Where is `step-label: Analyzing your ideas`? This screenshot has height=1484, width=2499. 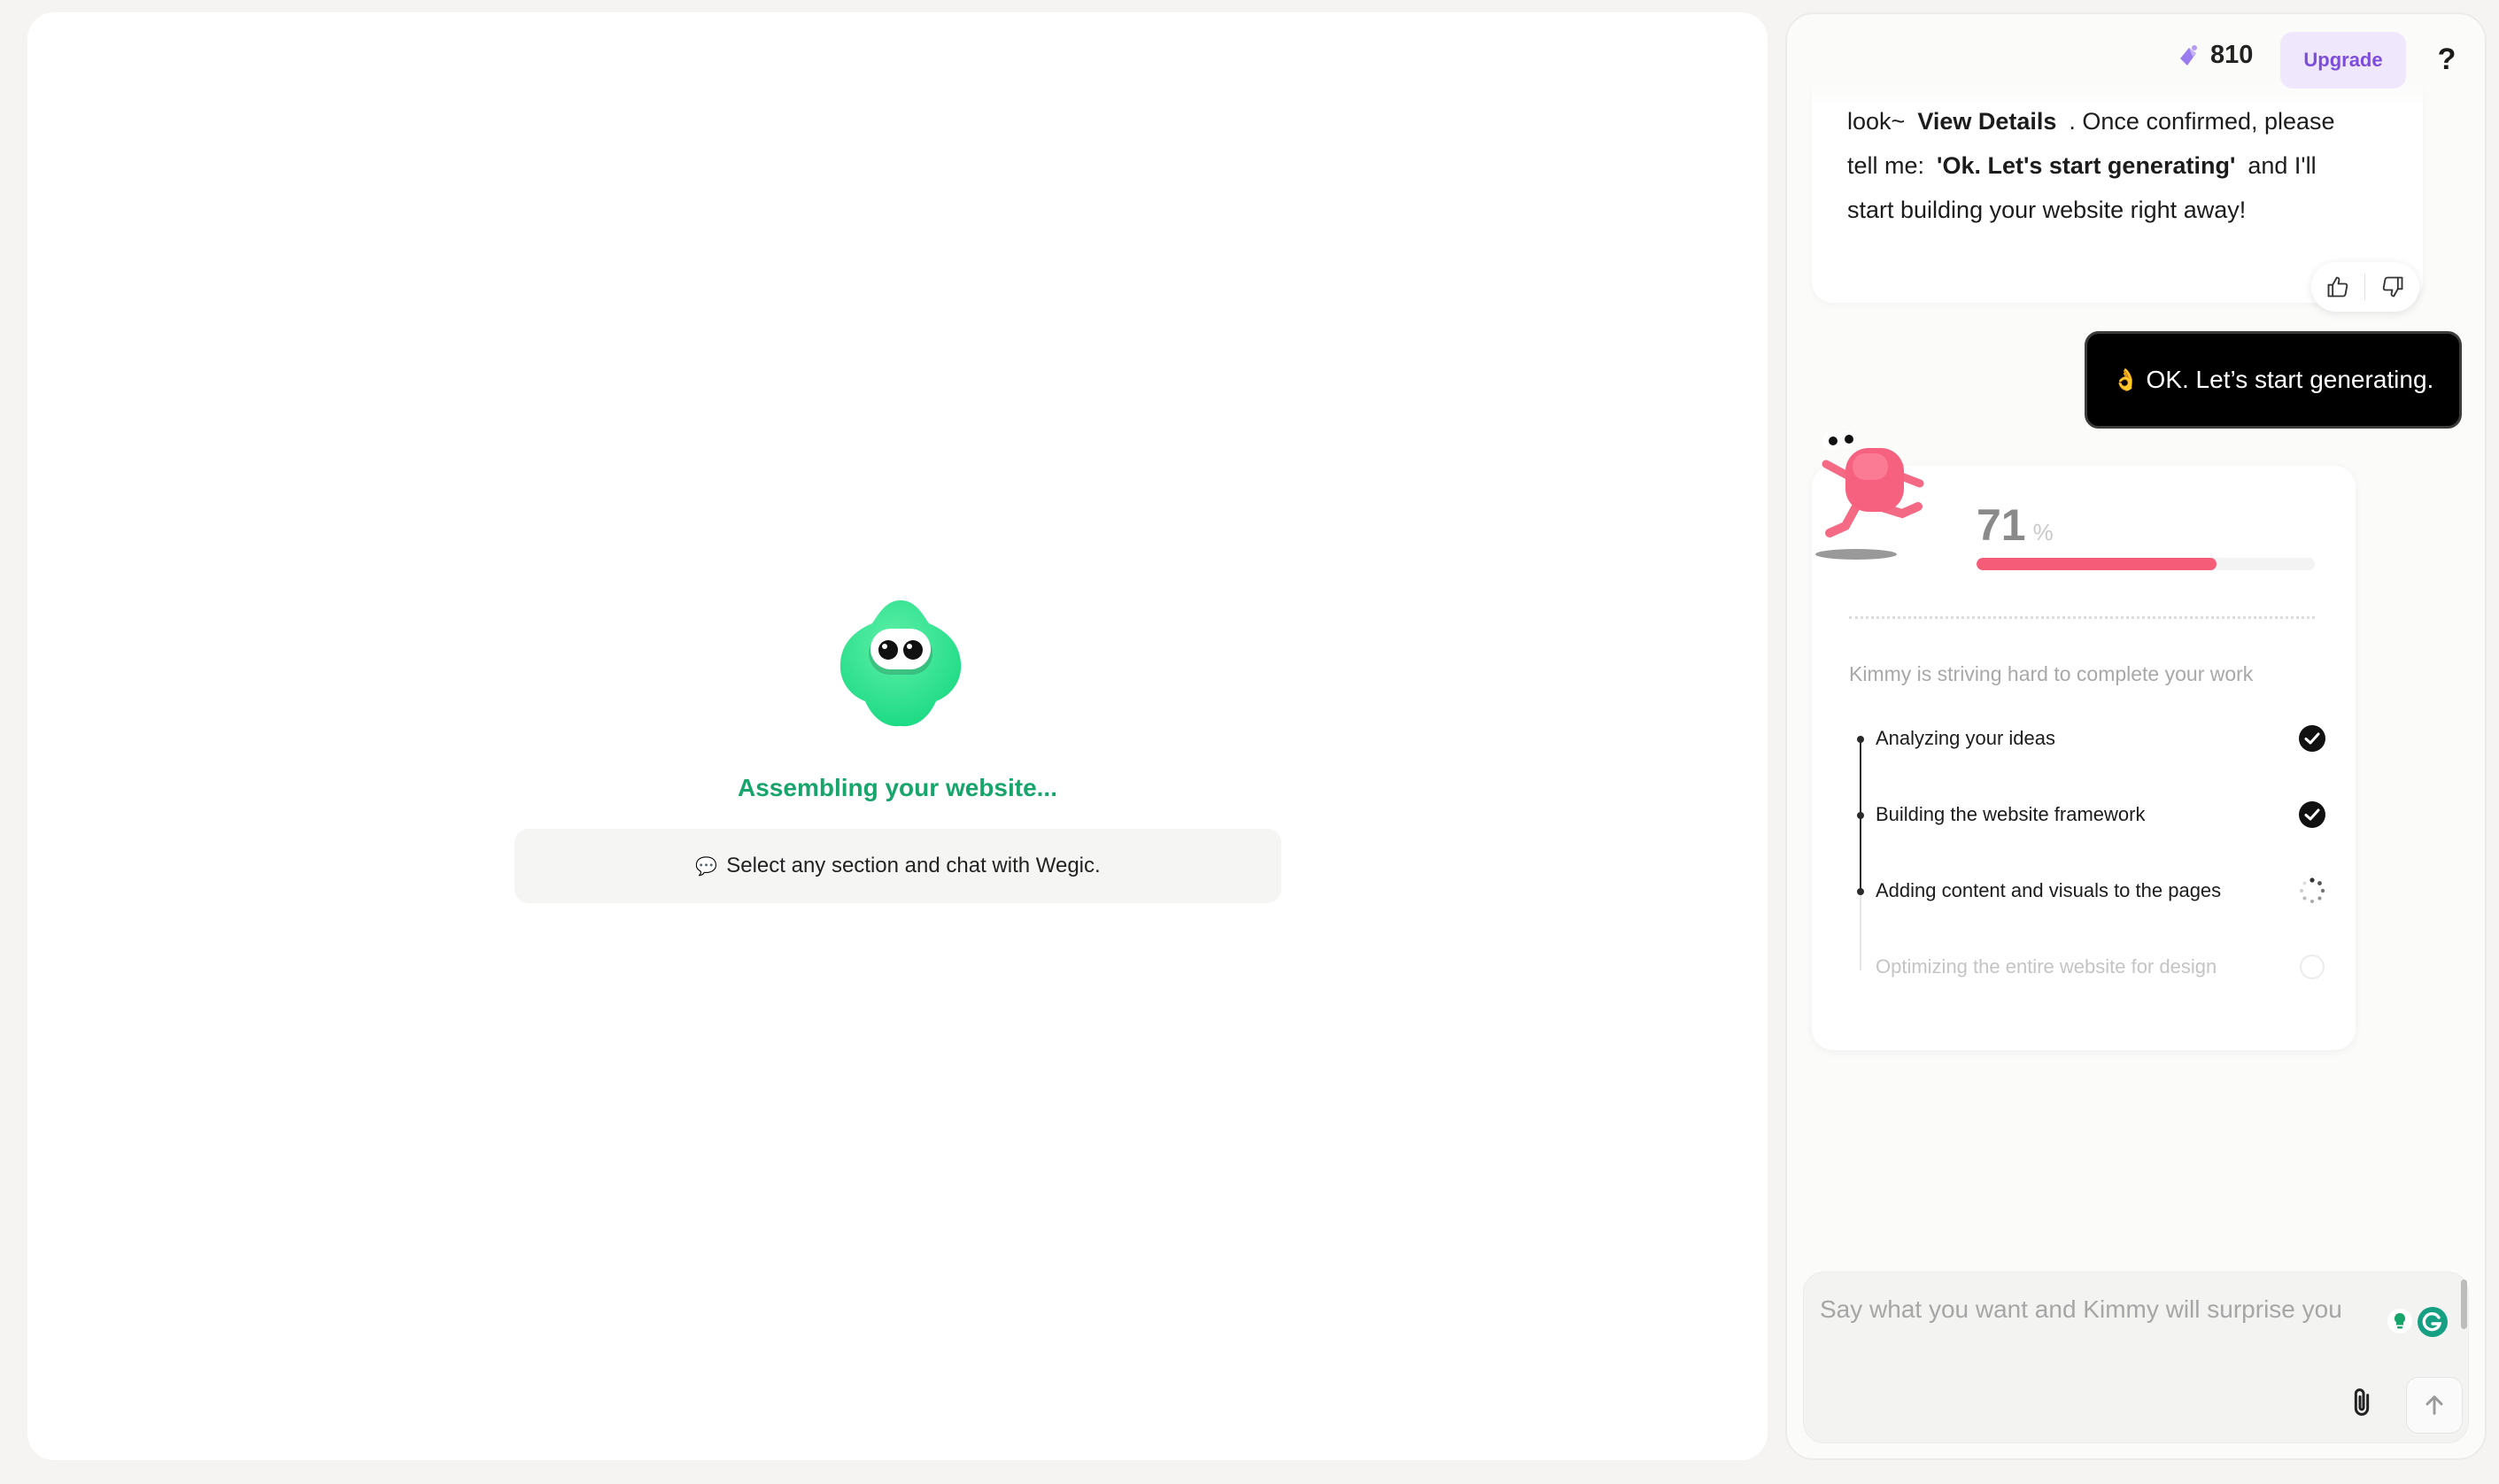
step-label: Analyzing your ideas is located at coordinates (1966, 738).